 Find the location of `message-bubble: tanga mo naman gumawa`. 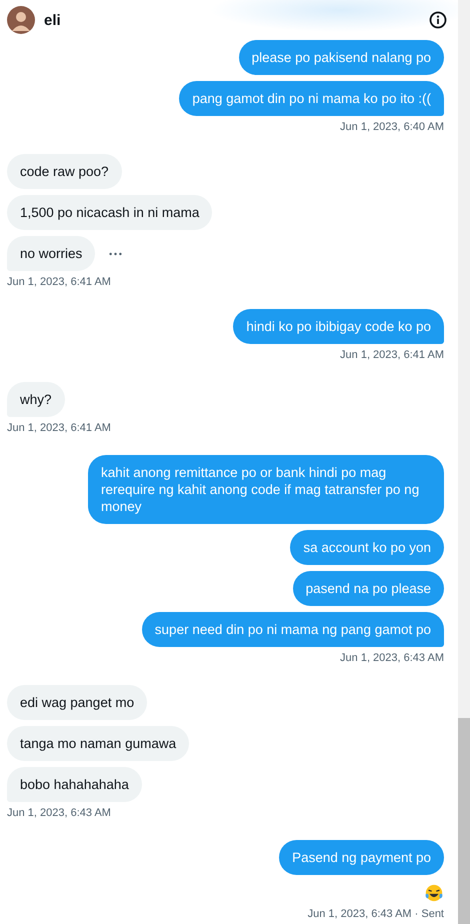

message-bubble: tanga mo naman gumawa is located at coordinates (98, 743).